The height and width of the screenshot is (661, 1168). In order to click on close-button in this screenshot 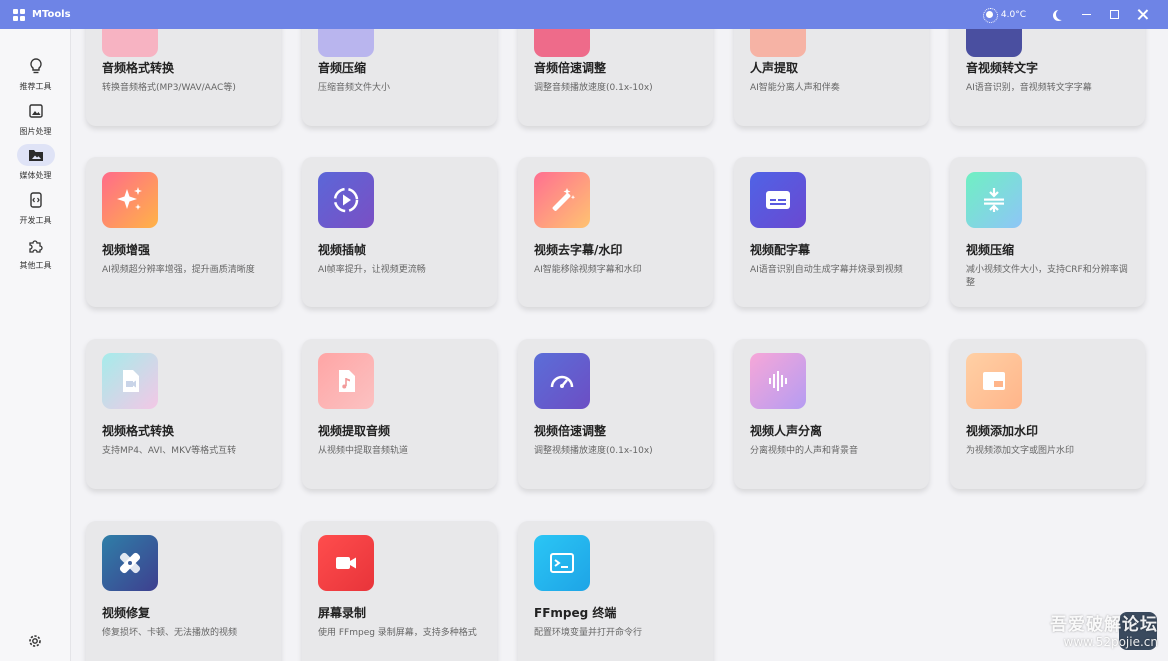, I will do `click(1142, 14)`.